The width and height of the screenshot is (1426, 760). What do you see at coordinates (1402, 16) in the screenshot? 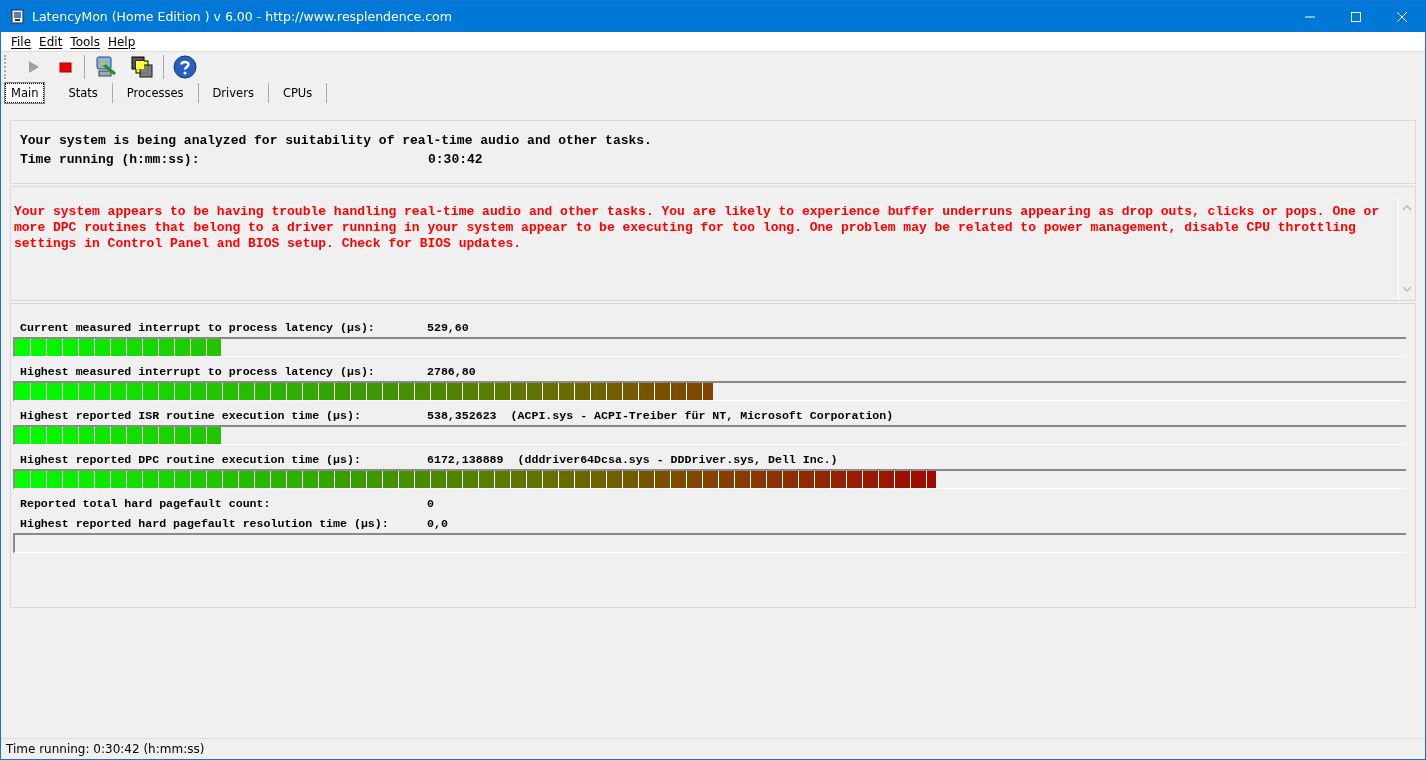
I see `close-icon` at bounding box center [1402, 16].